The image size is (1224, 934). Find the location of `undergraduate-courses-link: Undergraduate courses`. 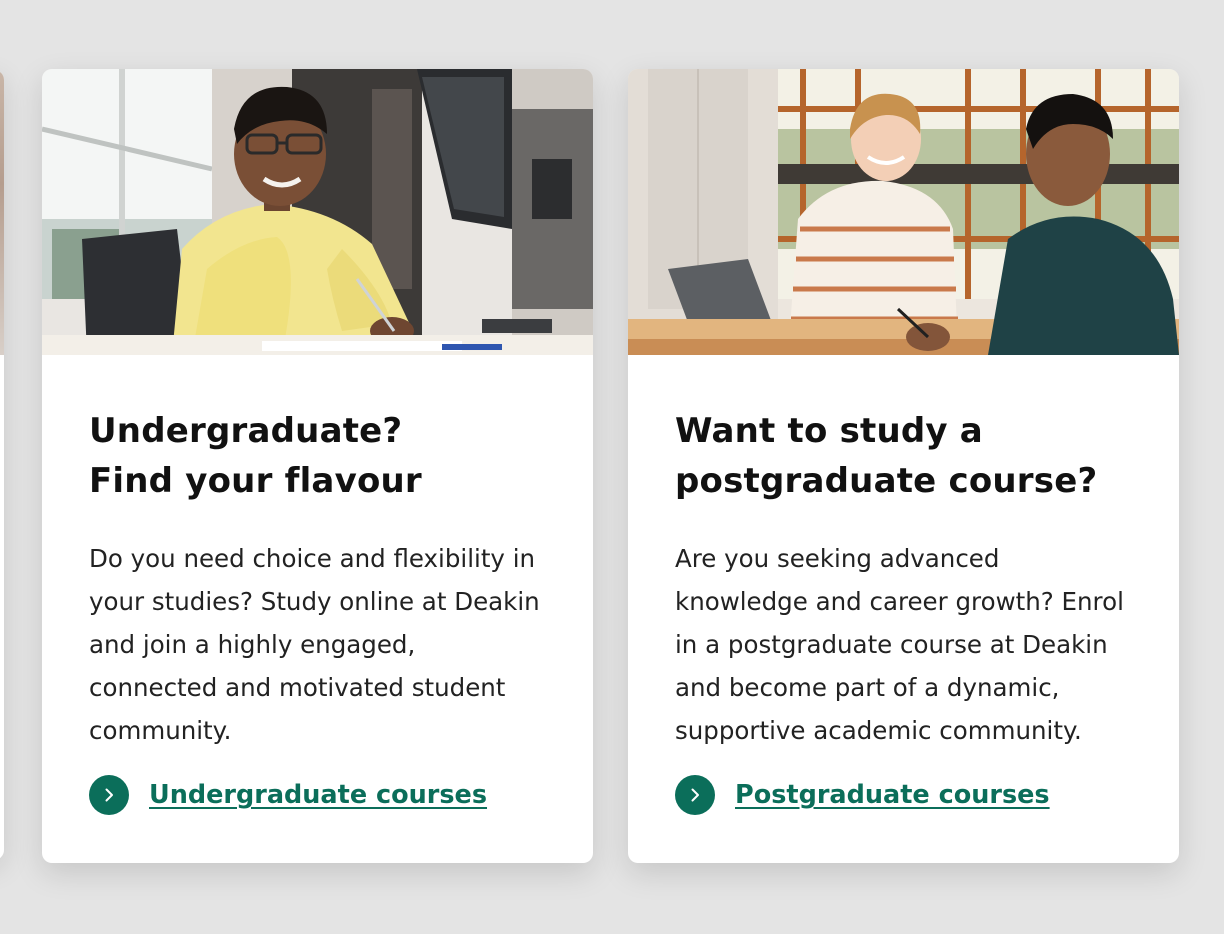

undergraduate-courses-link: Undergraduate courses is located at coordinates (288, 795).